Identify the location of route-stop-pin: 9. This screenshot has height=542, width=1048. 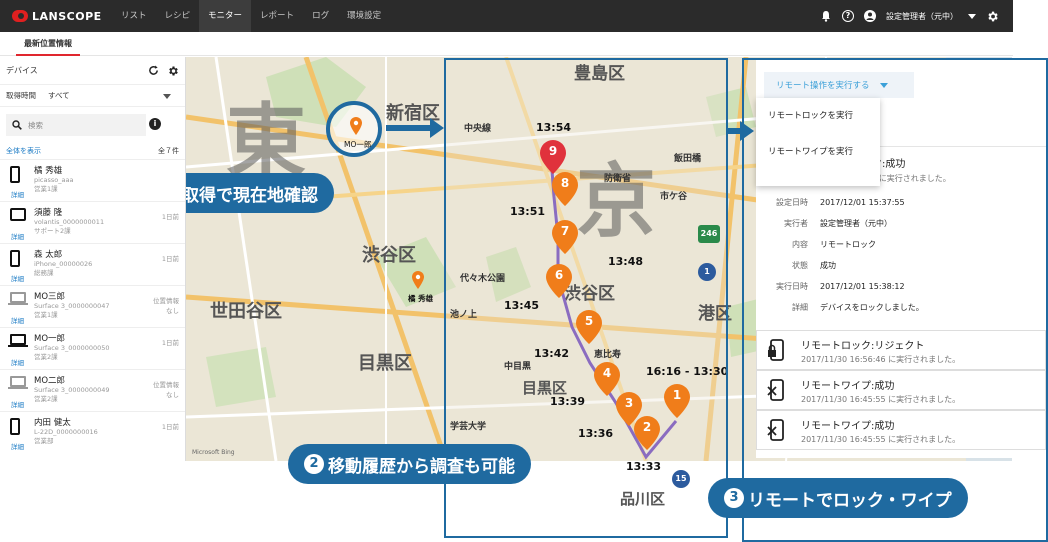
(553, 157).